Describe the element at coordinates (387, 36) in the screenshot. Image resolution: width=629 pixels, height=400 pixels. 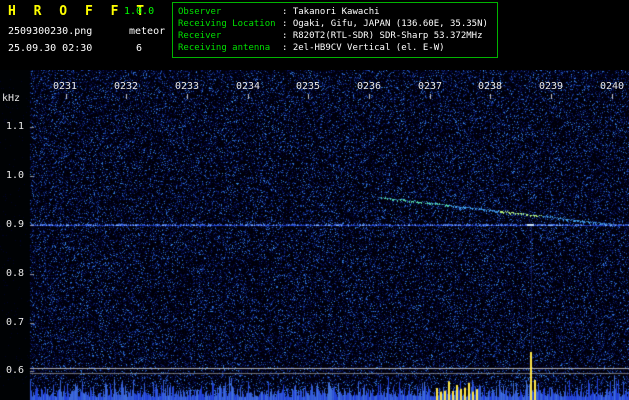
I see `info-value: R820T2(RTL-SDR) SDR-Sharp 53.372MHz` at that location.